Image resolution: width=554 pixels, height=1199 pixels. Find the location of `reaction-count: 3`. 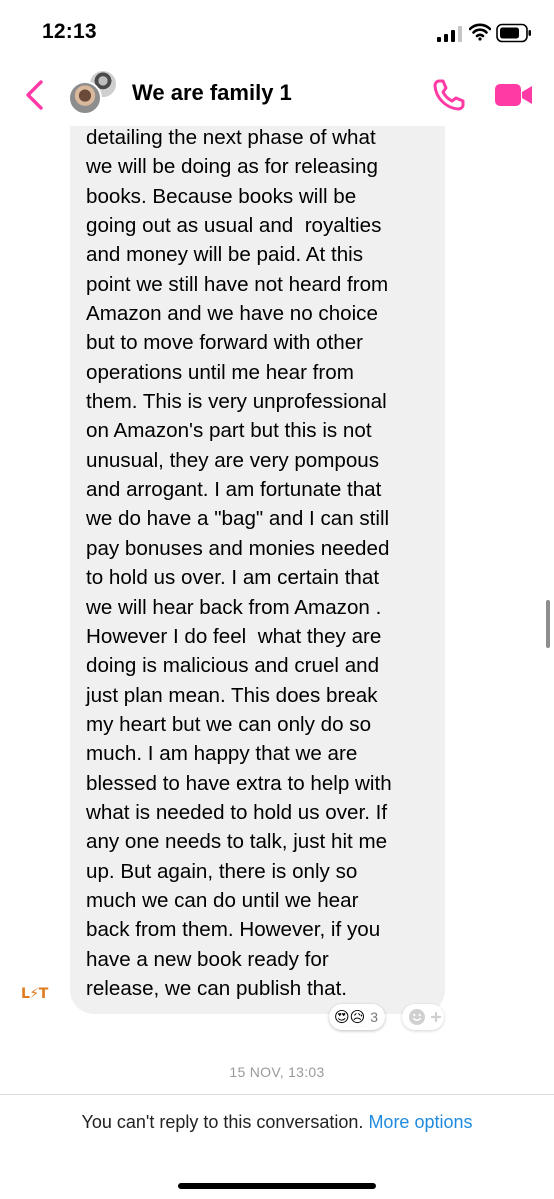

reaction-count: 3 is located at coordinates (374, 1017).